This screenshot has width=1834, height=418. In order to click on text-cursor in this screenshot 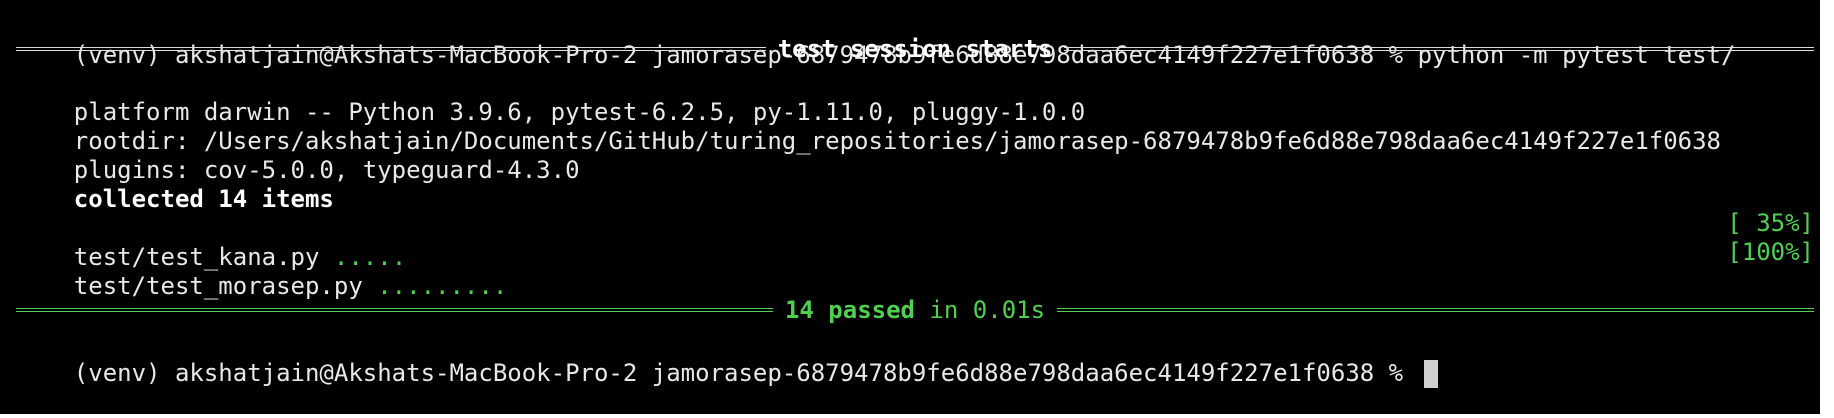, I will do `click(1430, 374)`.